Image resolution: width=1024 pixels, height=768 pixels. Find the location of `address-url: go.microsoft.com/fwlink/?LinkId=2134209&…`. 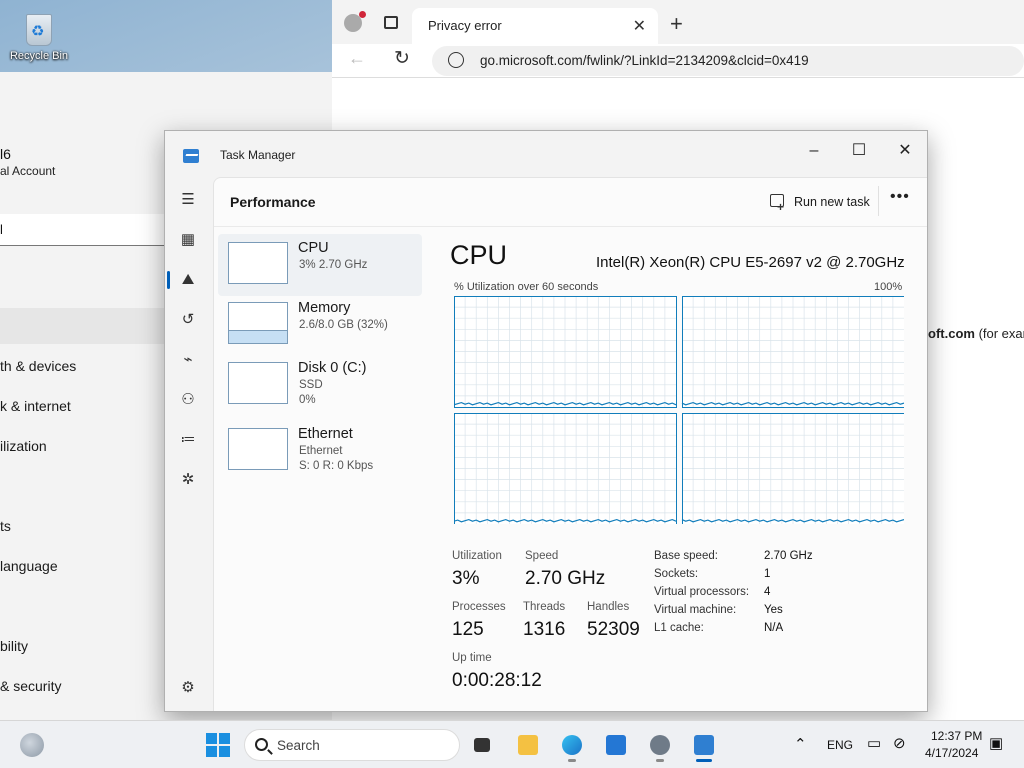

address-url: go.microsoft.com/fwlink/?LinkId=2134209&… is located at coordinates (644, 60).